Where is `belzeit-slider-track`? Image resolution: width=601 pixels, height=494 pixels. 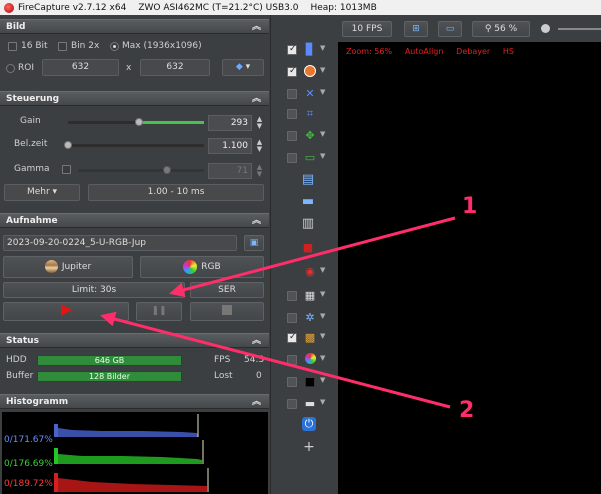
belzeit-slider-track is located at coordinates (136, 145).